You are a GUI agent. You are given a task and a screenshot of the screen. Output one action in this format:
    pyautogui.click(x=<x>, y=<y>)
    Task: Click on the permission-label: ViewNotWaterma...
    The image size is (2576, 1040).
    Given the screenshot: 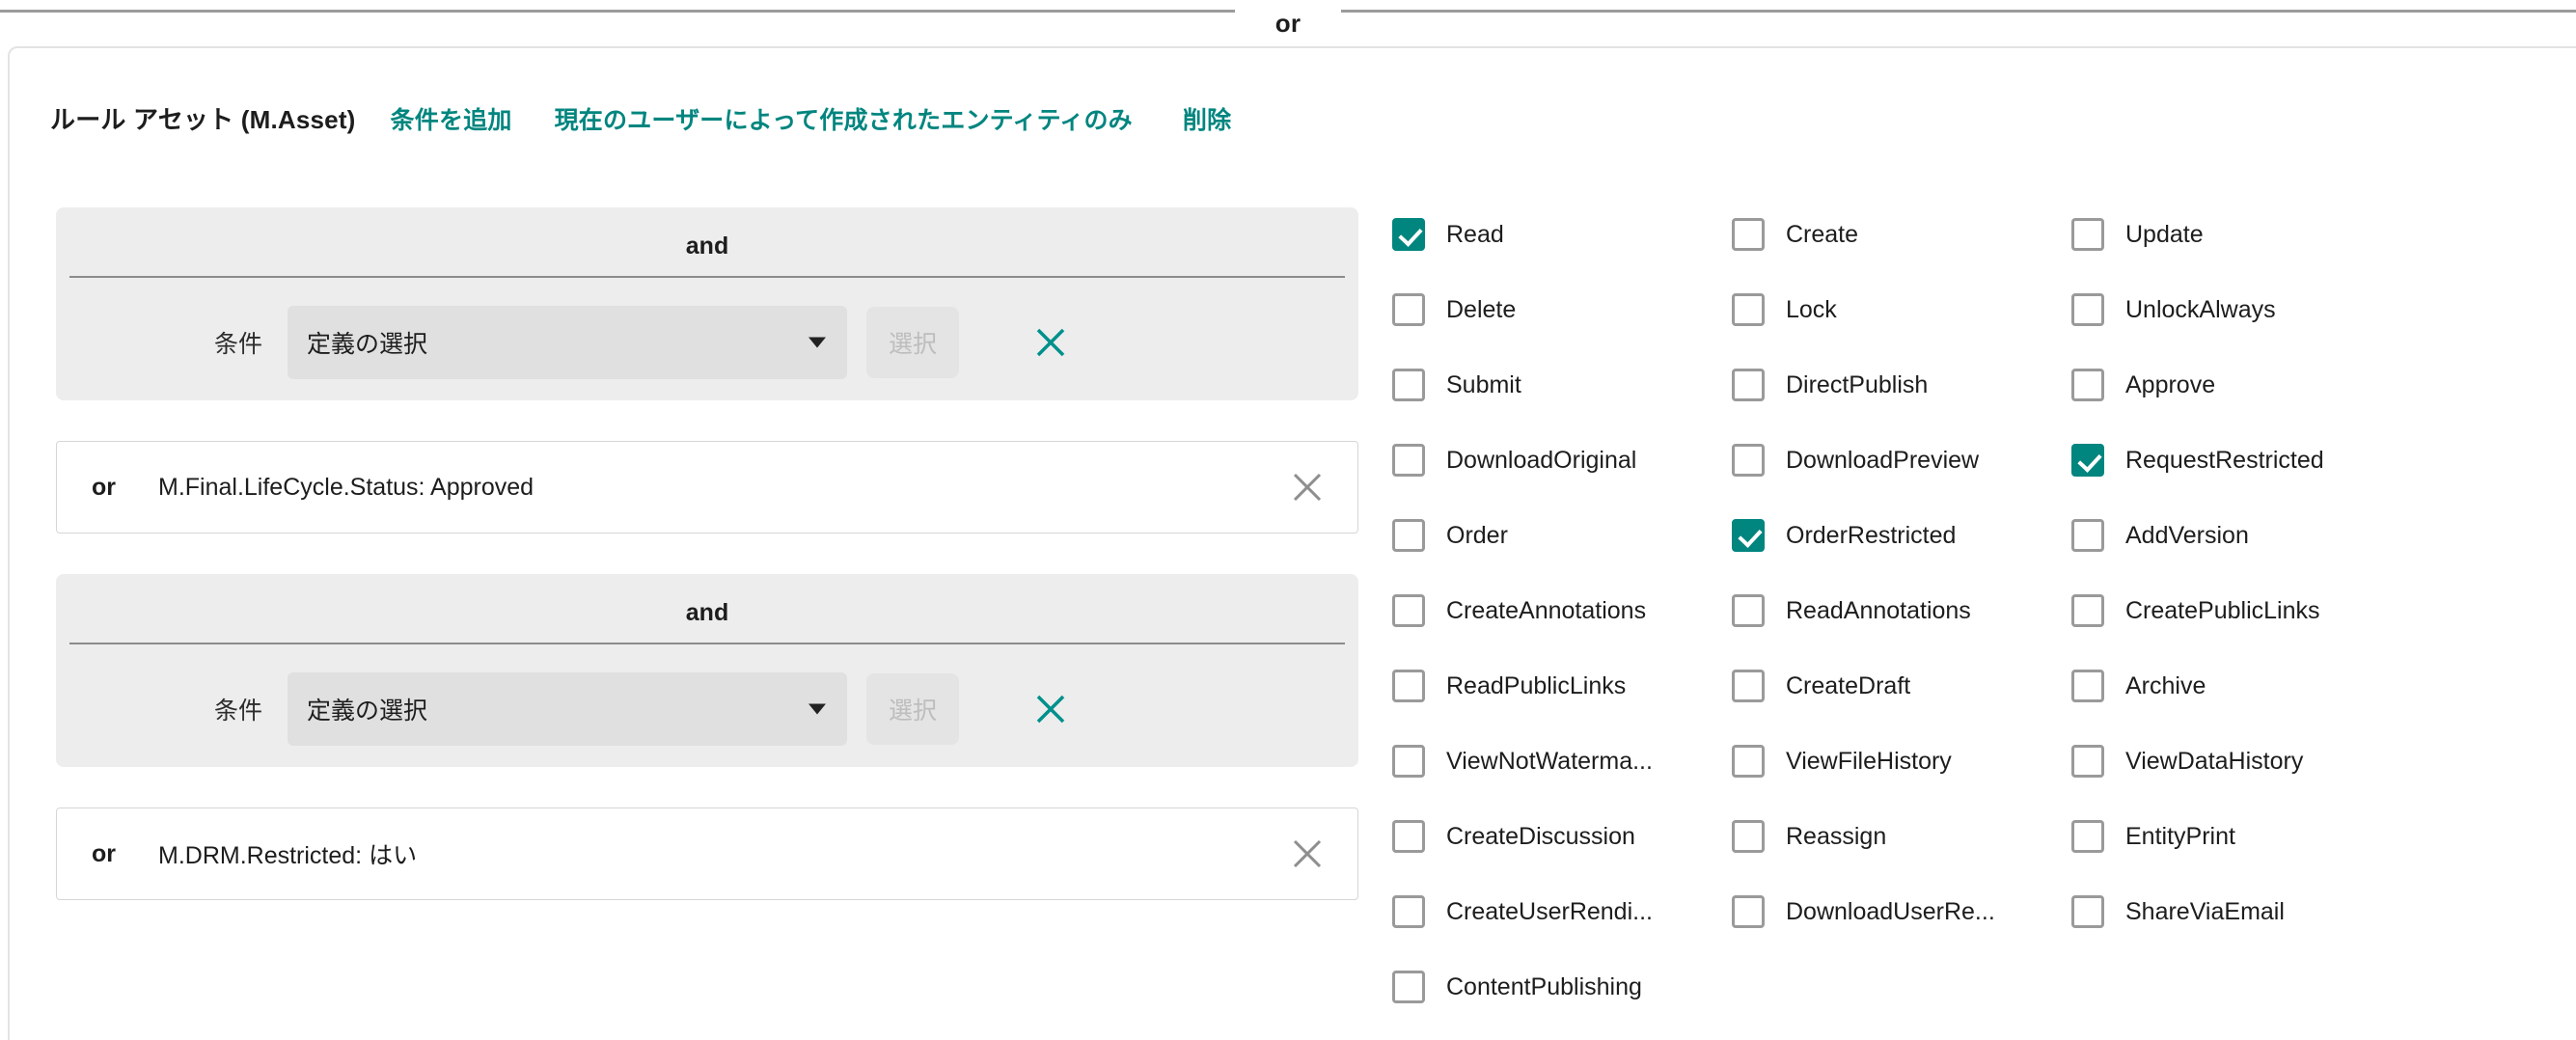 What is the action you would take?
    pyautogui.click(x=1549, y=761)
    